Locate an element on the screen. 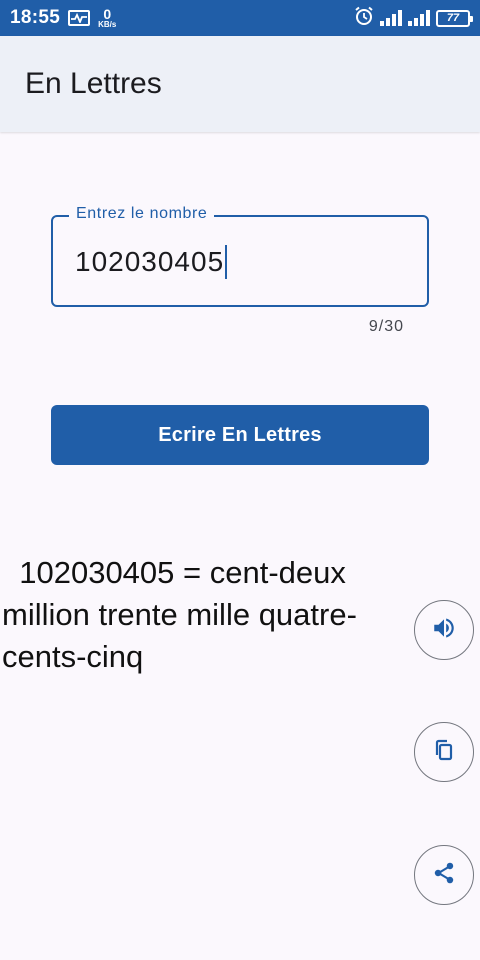 The height and width of the screenshot is (960, 480). copy-button is located at coordinates (444, 752).